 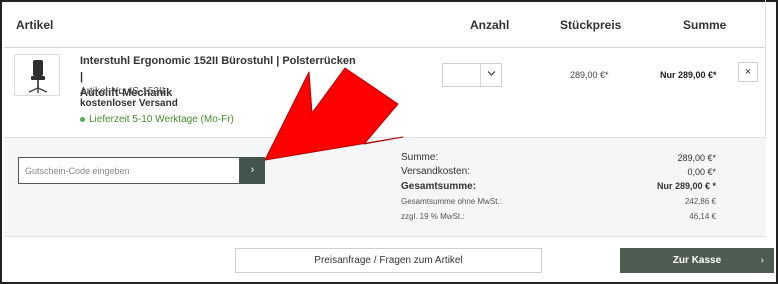 I want to click on coupon-input: Gutschein-Code eingeben, so click(x=129, y=170).